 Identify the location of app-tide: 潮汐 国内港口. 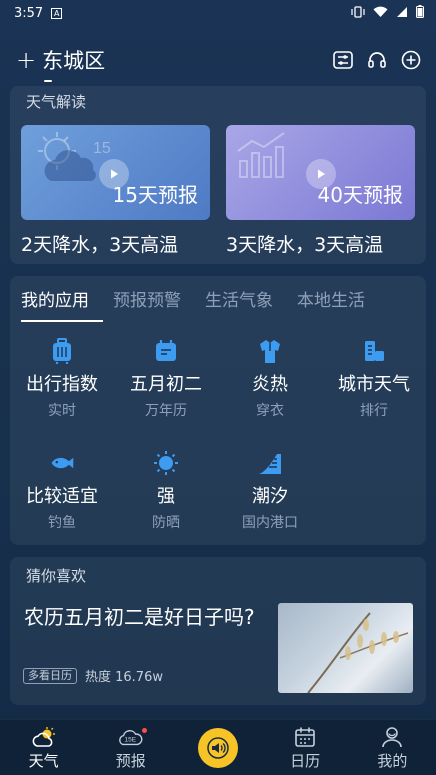
(270, 491).